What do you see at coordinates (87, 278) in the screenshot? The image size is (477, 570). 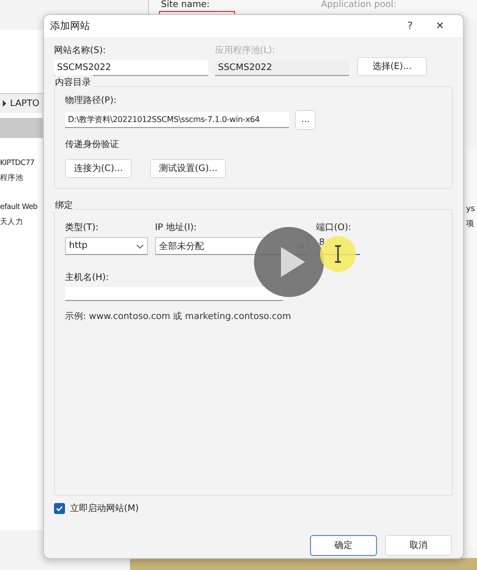 I see `field-label: 主机名(H):` at bounding box center [87, 278].